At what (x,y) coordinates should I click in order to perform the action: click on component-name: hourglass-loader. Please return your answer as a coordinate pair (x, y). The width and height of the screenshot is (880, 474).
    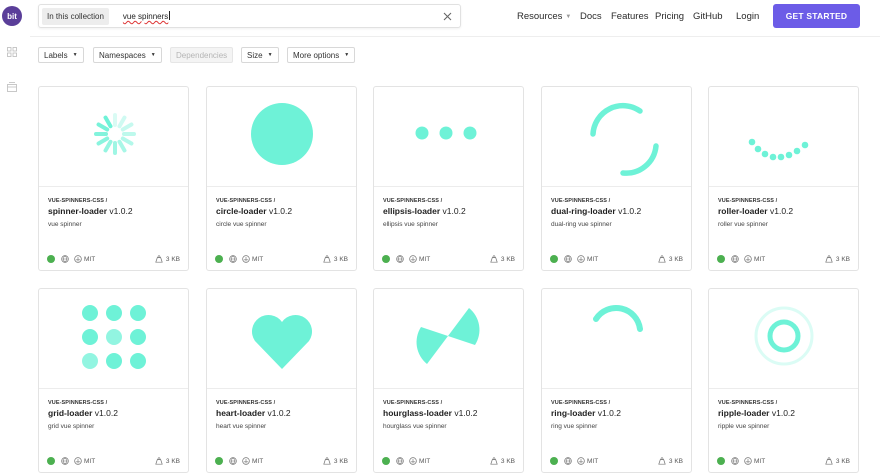
    Looking at the image, I should click on (417, 413).